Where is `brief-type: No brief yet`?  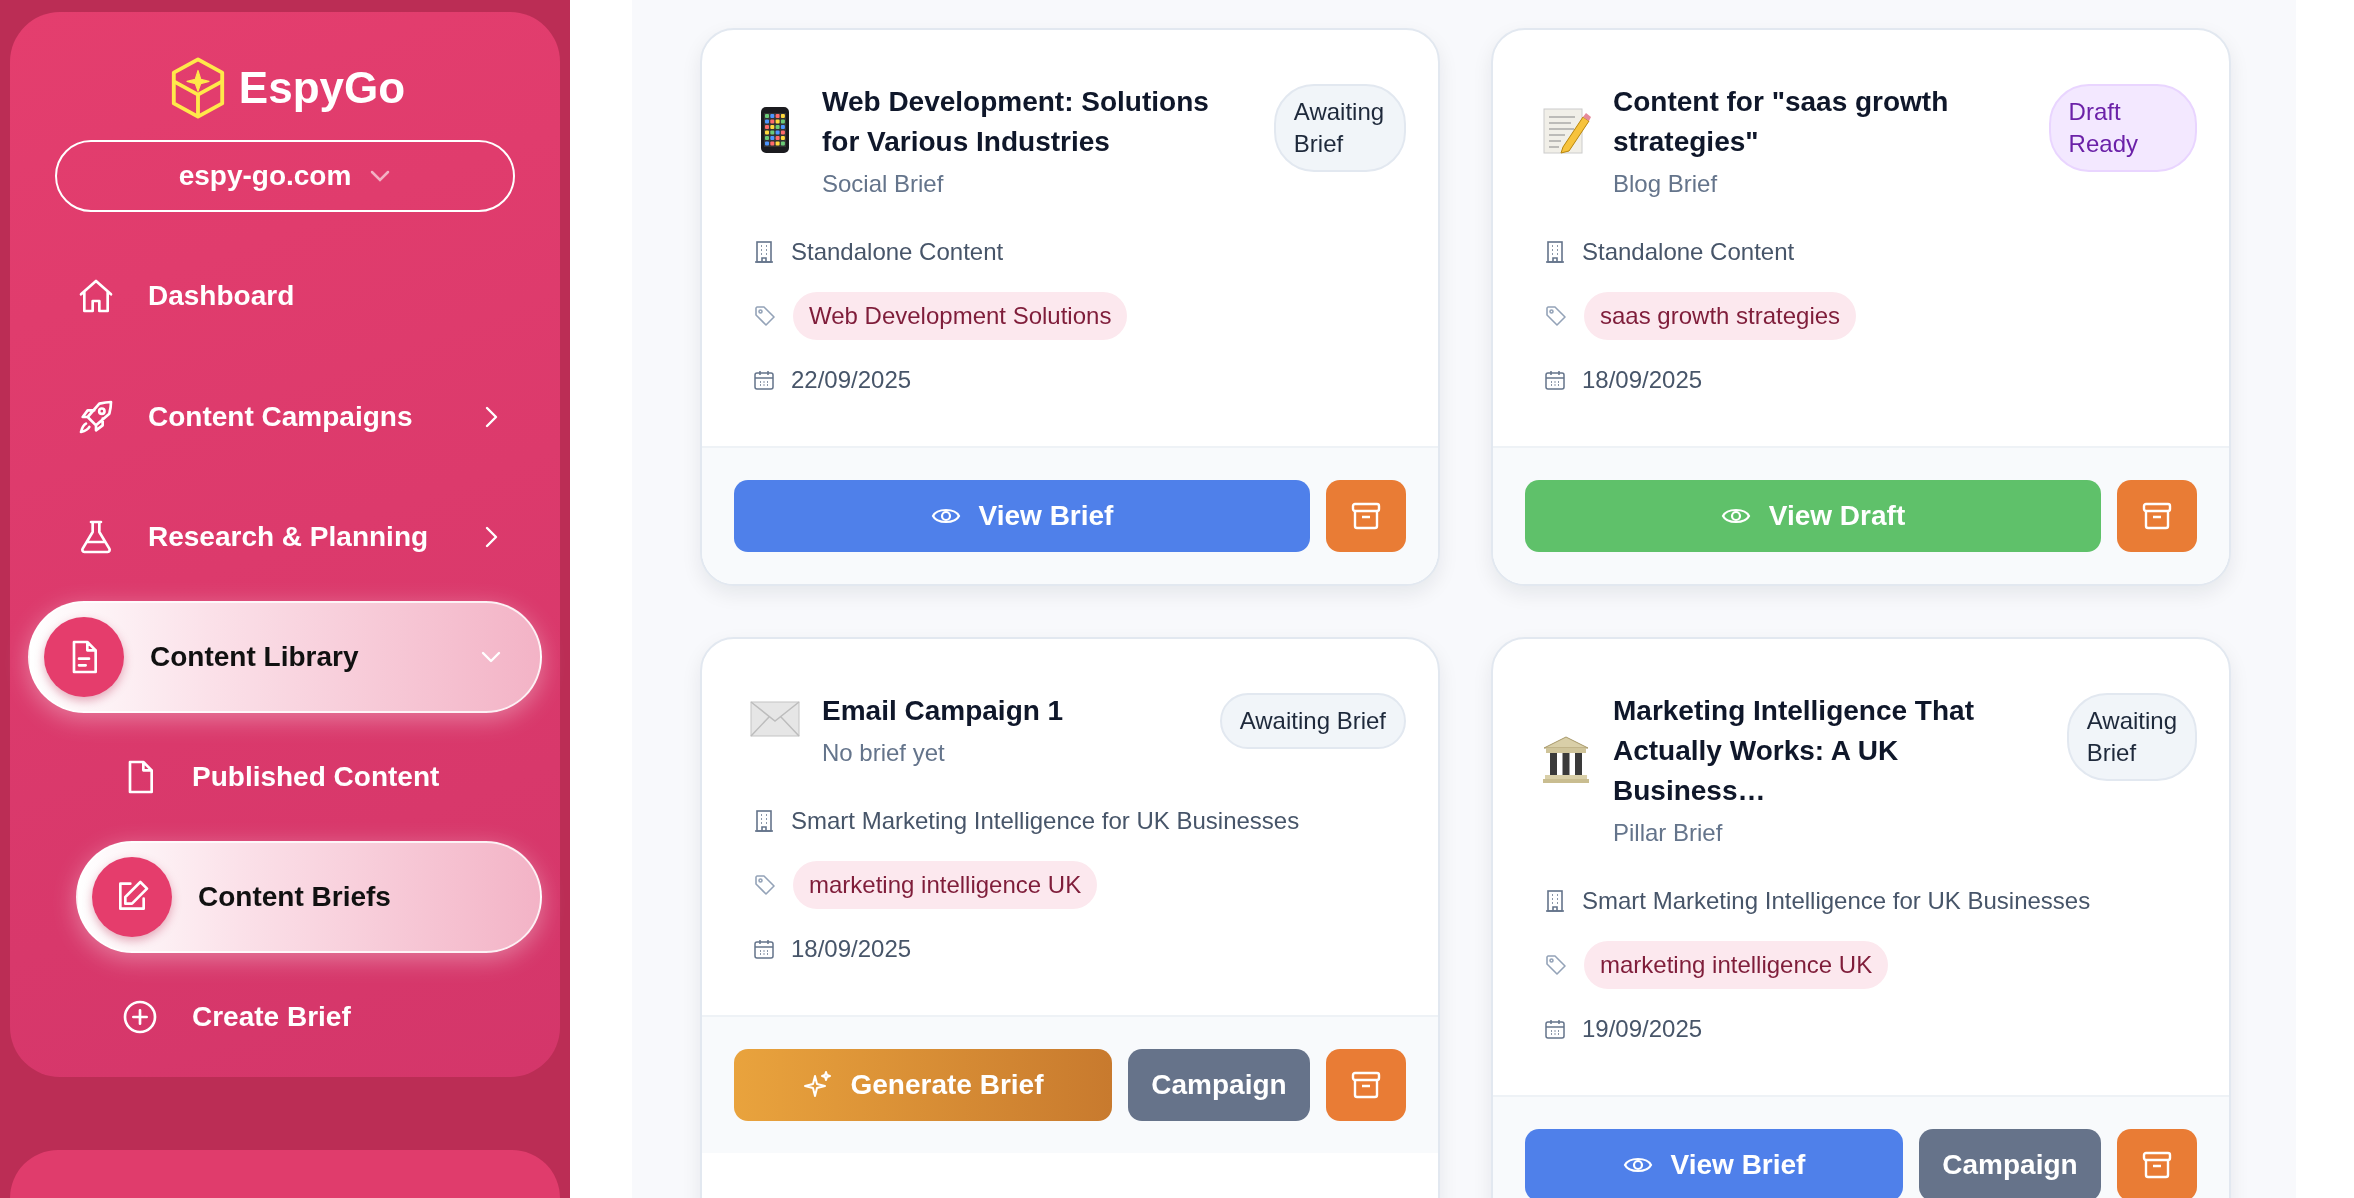
brief-type: No brief yet is located at coordinates (884, 753).